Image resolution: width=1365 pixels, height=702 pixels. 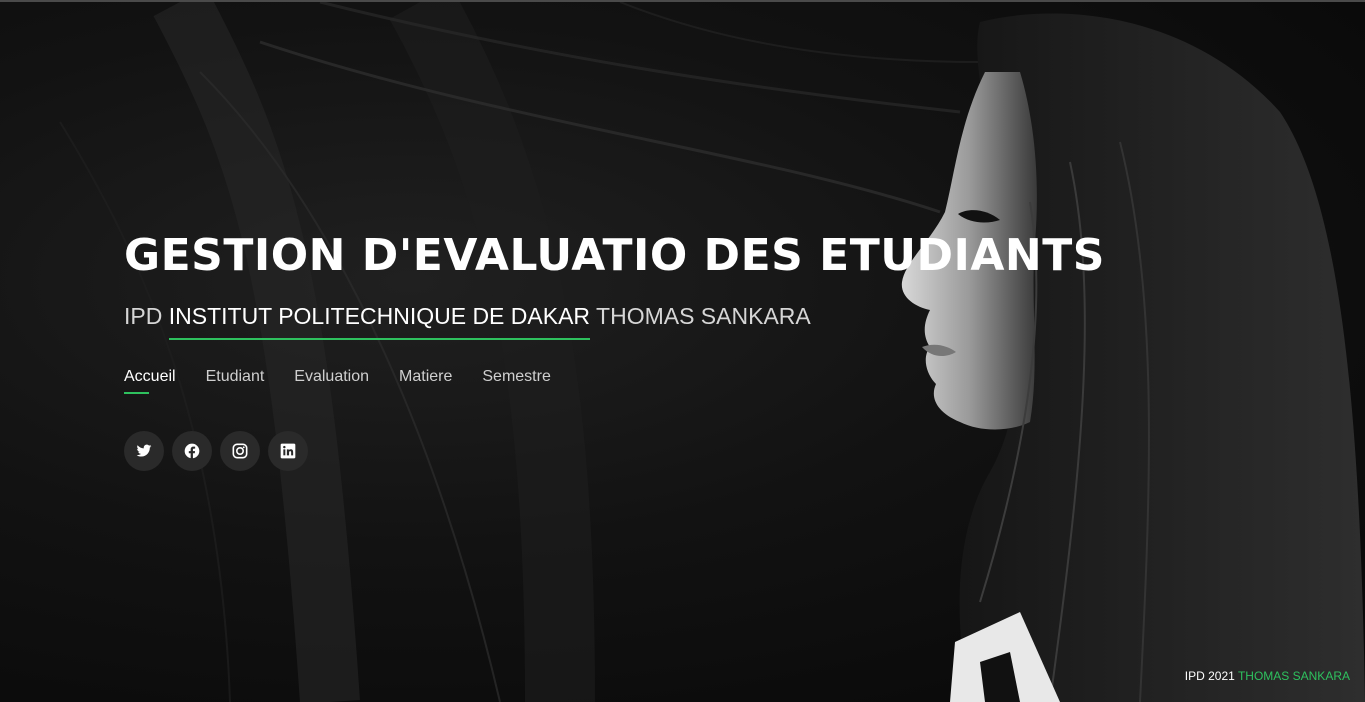 What do you see at coordinates (614, 255) in the screenshot?
I see `page-title: GESTION D'EVALUATIO DES ETUDIANTS` at bounding box center [614, 255].